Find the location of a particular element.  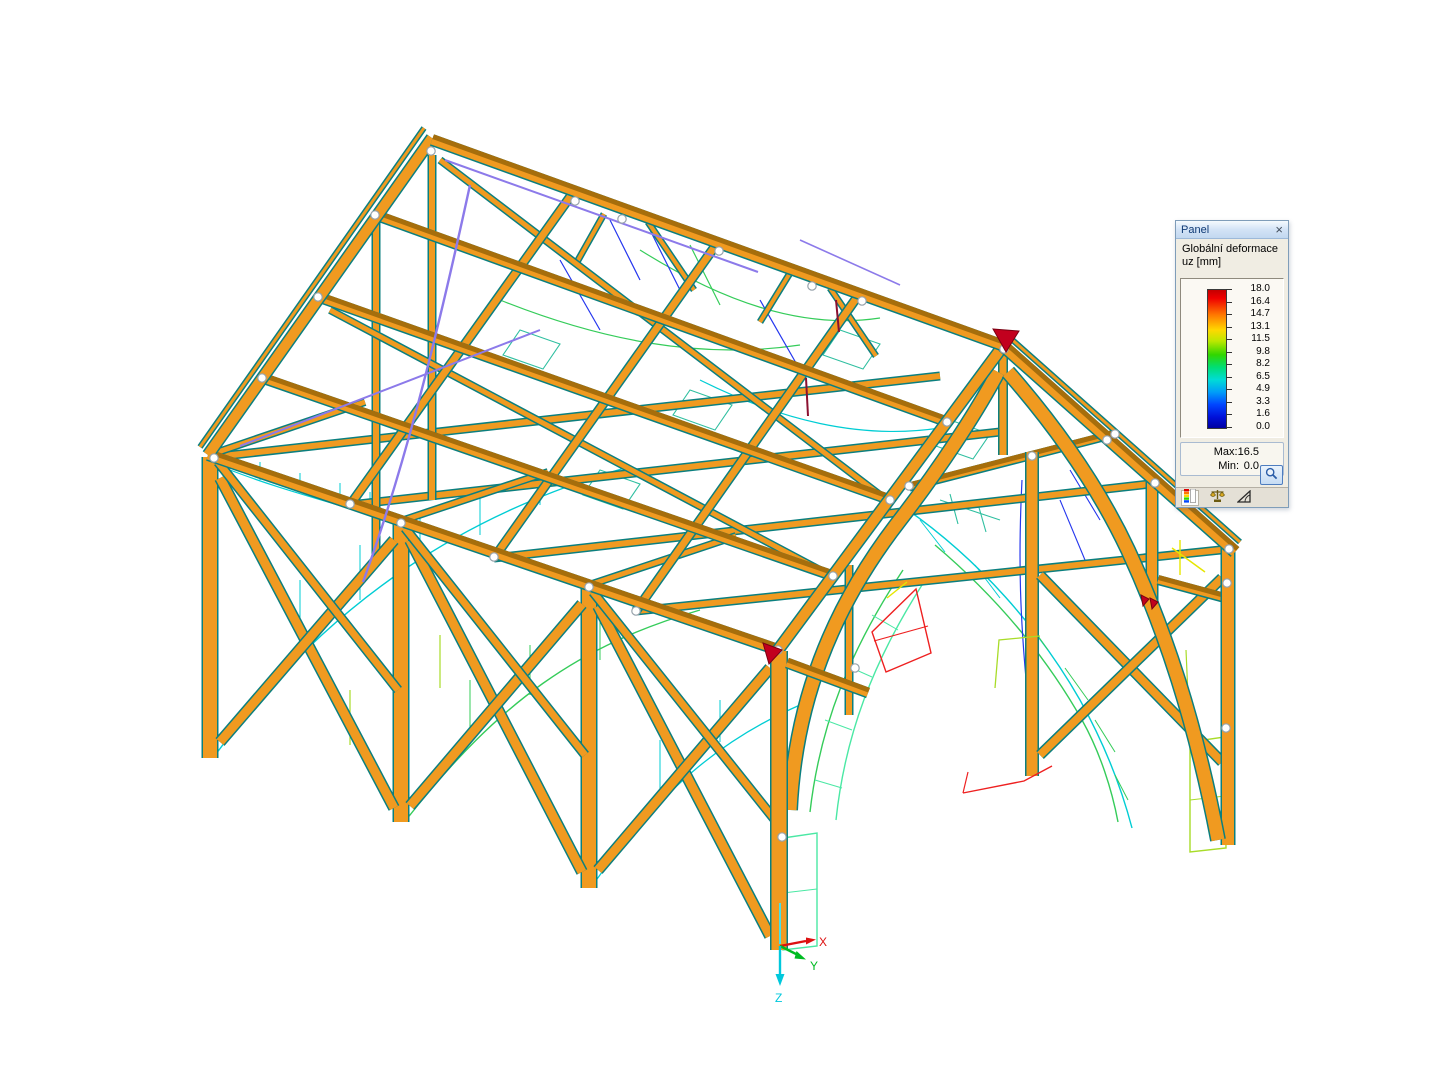

legend-tick: 16.4 is located at coordinates (1249, 301).